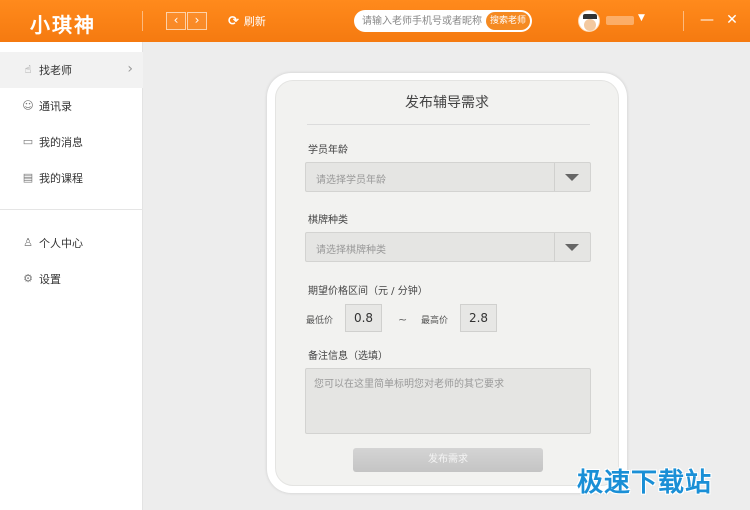 This screenshot has width=750, height=510. Describe the element at coordinates (447, 103) in the screenshot. I see `form-title: 发布辅导需求` at that location.